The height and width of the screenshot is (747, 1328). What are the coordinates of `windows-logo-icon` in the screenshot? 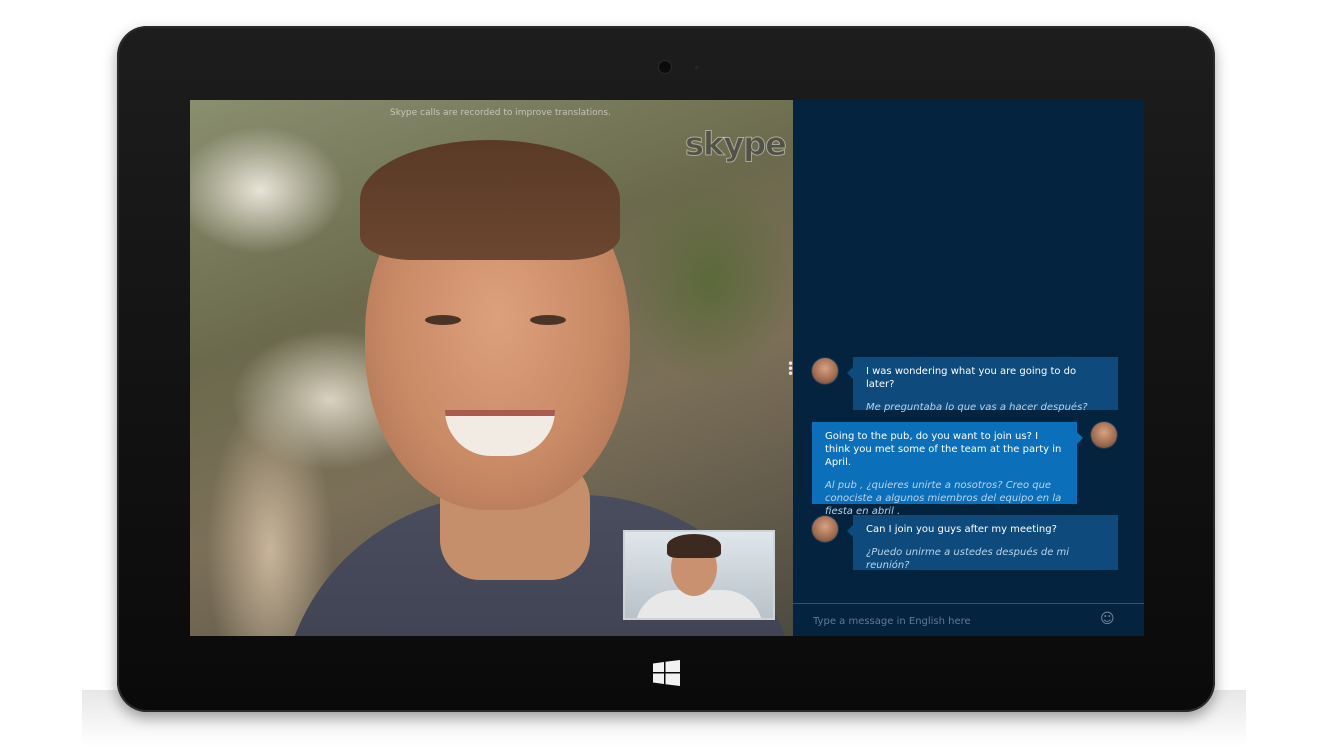 It's located at (666, 673).